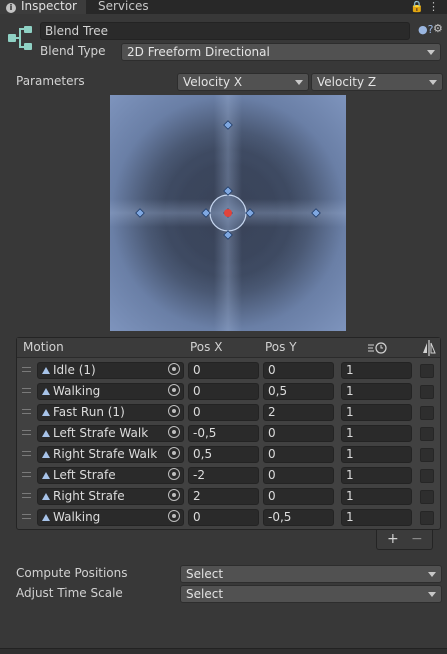  I want to click on pos-x-field: 2, so click(223, 496).